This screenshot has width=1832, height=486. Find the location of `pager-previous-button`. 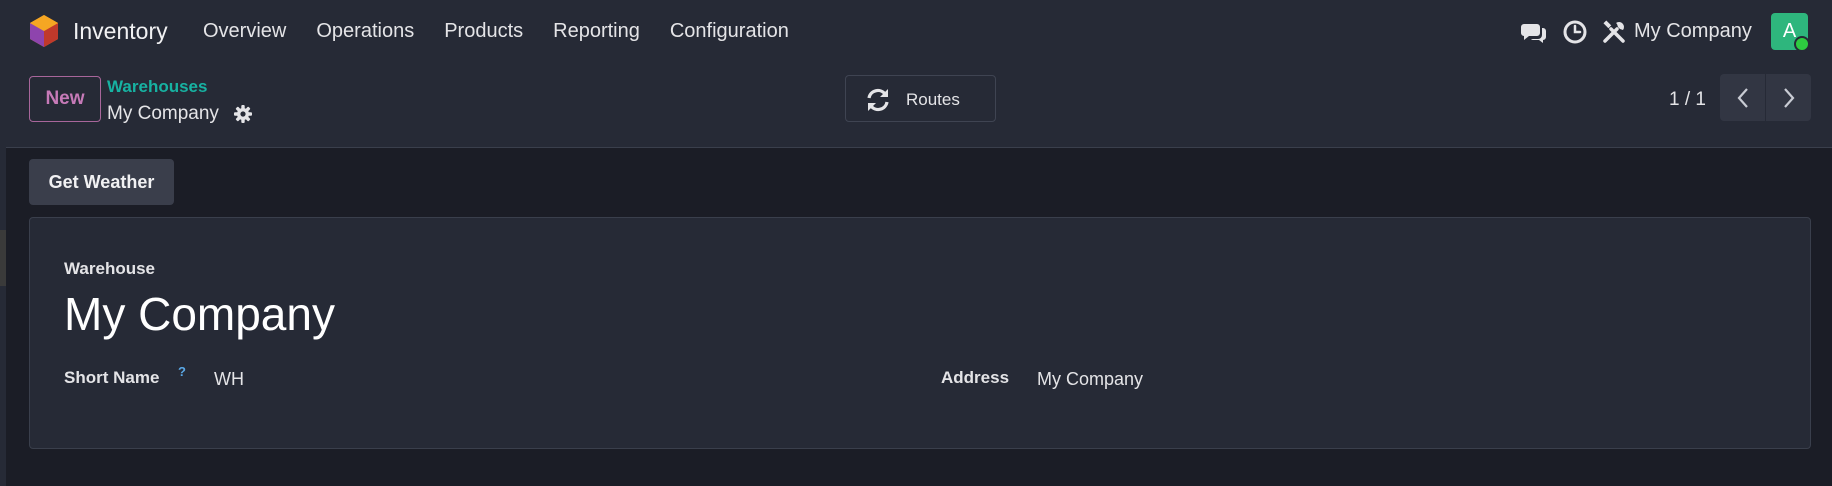

pager-previous-button is located at coordinates (1742, 97).